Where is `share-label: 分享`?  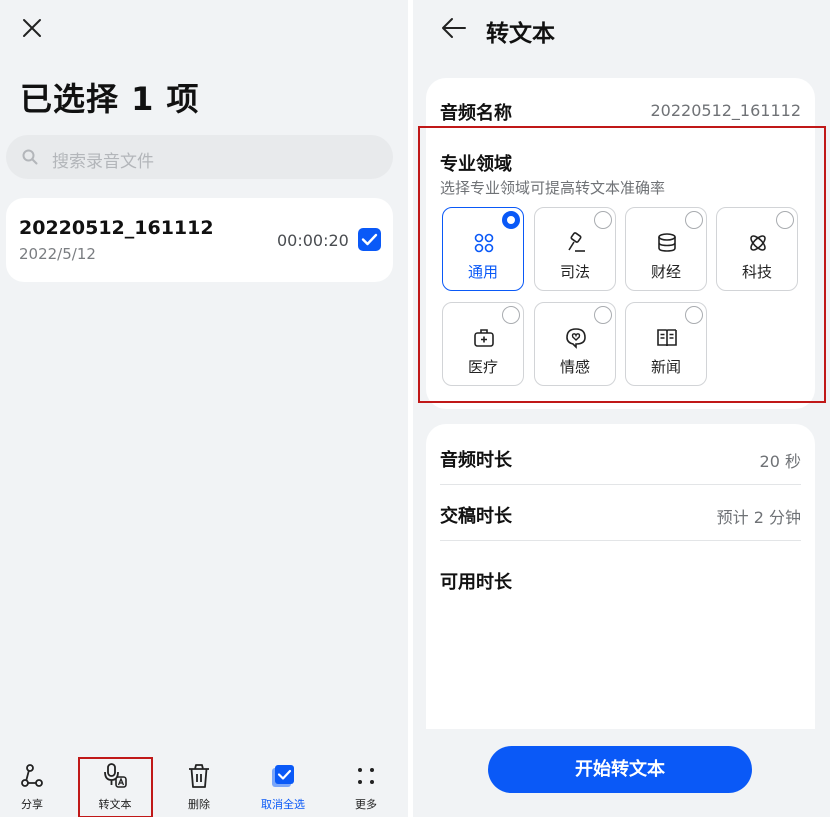 share-label: 分享 is located at coordinates (32, 804).